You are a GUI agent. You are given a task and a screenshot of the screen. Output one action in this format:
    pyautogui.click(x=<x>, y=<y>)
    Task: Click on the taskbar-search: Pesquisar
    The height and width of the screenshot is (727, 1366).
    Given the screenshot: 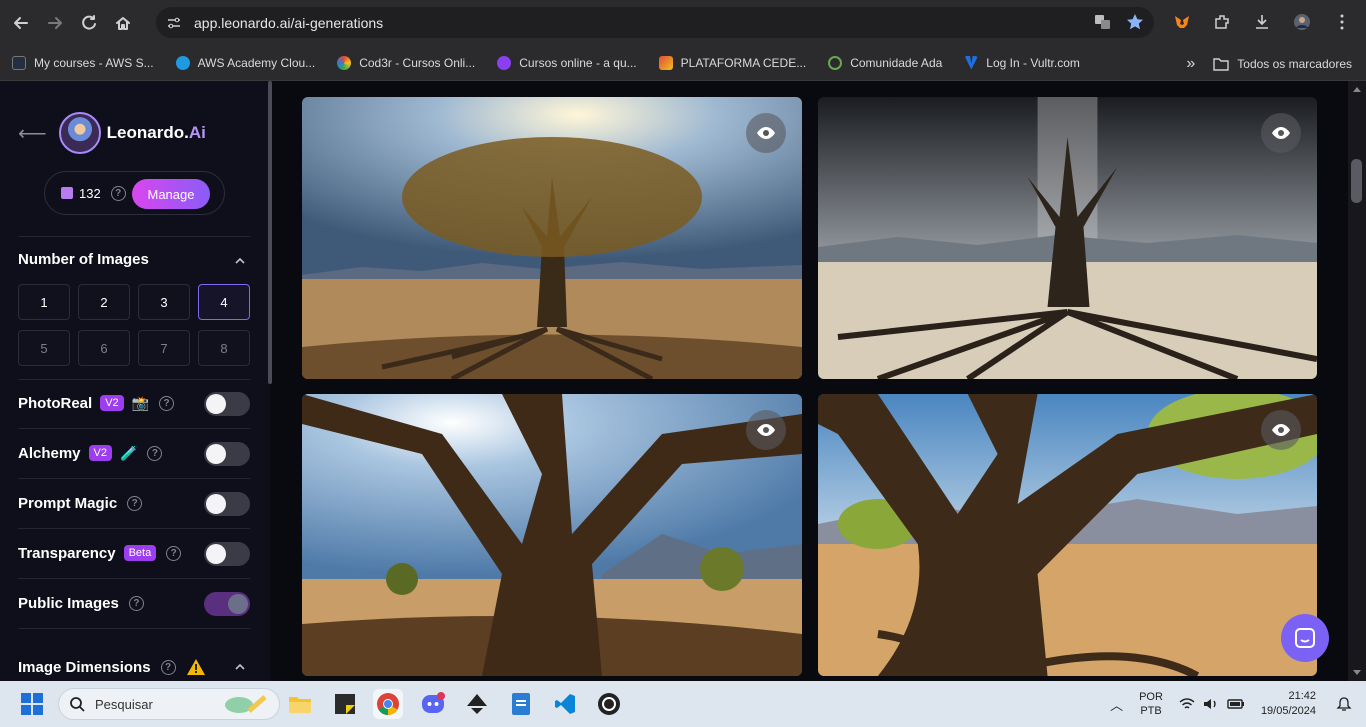 What is the action you would take?
    pyautogui.click(x=169, y=704)
    